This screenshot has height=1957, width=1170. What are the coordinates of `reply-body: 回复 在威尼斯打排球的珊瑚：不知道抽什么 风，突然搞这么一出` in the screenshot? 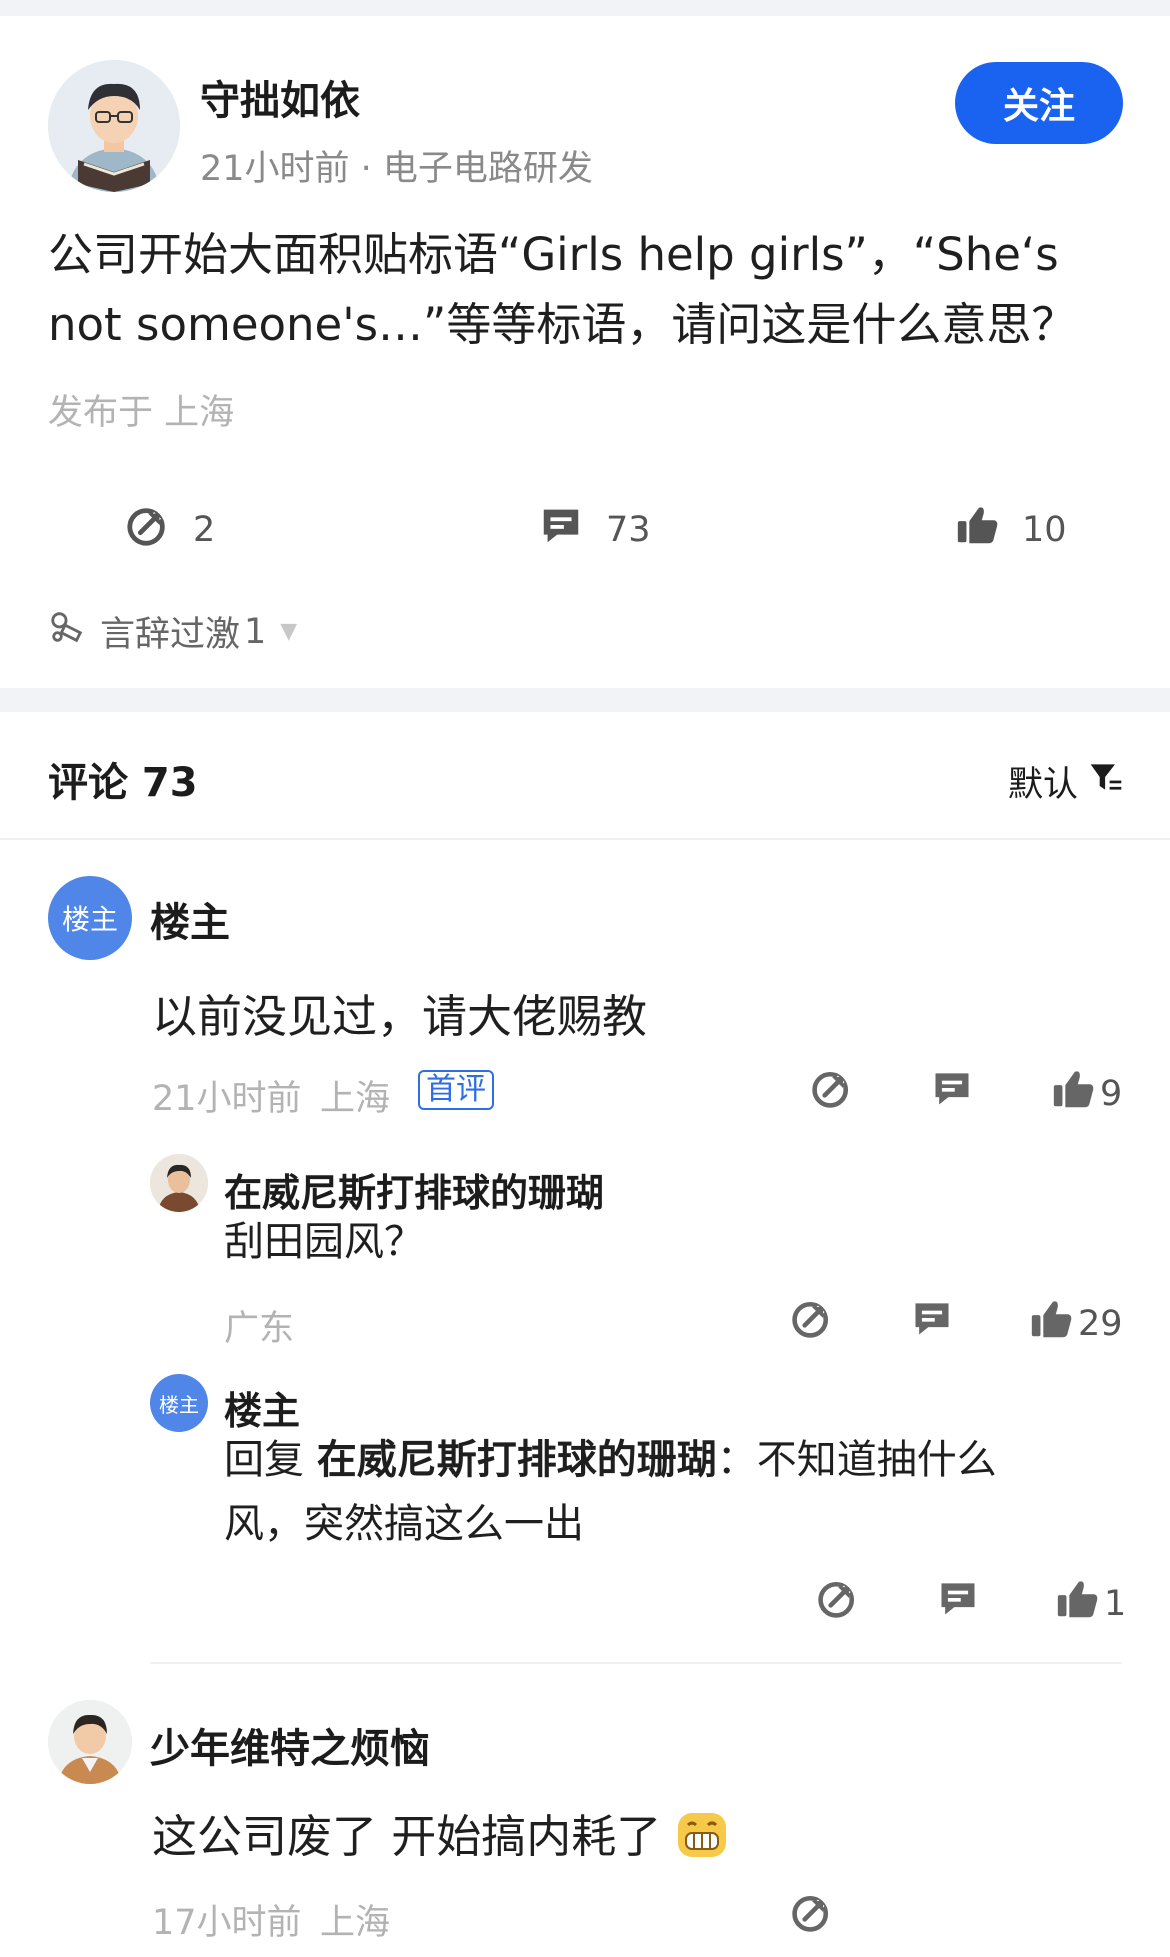 It's located at (664, 1492).